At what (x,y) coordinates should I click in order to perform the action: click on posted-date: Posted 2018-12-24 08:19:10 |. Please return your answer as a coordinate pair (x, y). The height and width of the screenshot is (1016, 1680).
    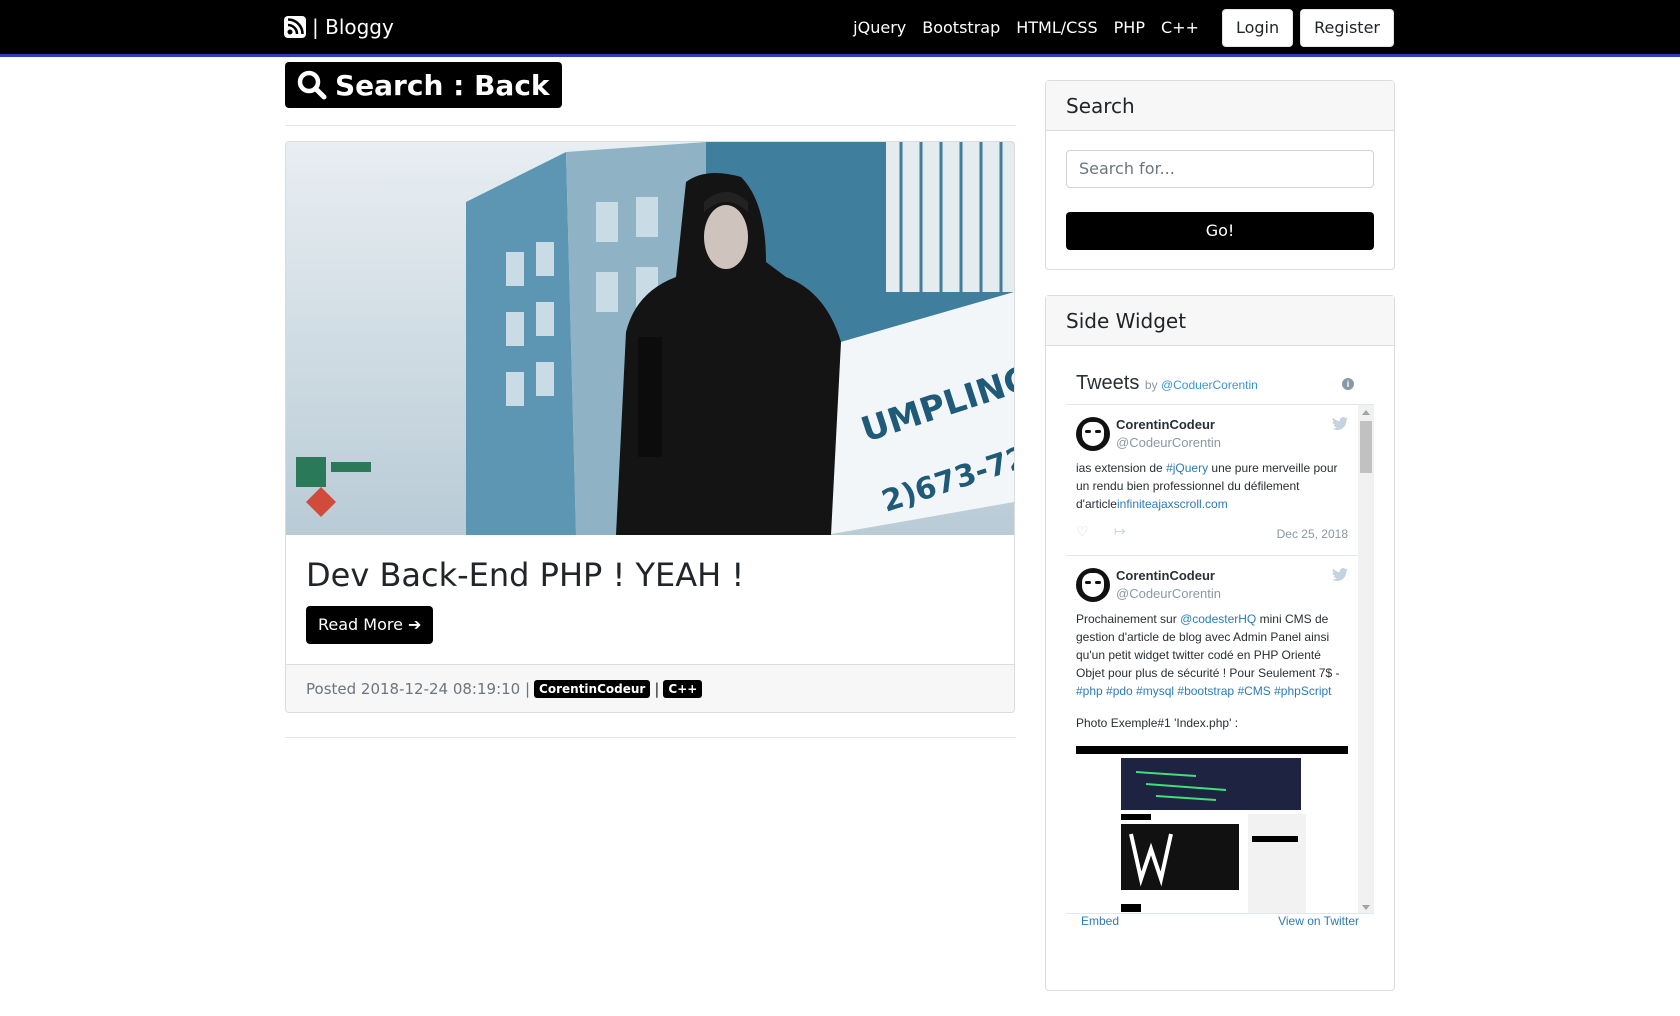
    Looking at the image, I should click on (418, 689).